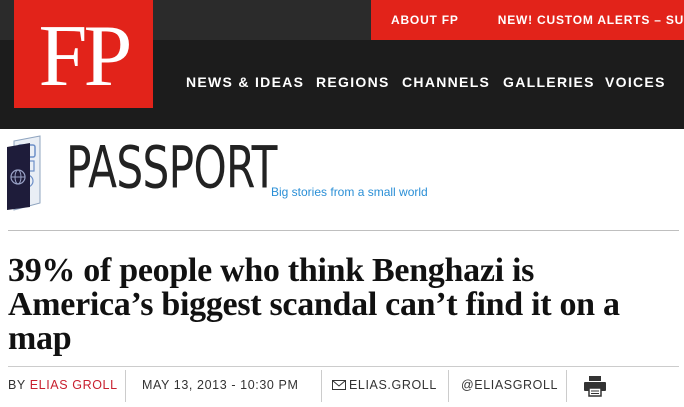 The image size is (684, 407). What do you see at coordinates (349, 192) in the screenshot?
I see `blog-tagline: Big stories from a small world` at bounding box center [349, 192].